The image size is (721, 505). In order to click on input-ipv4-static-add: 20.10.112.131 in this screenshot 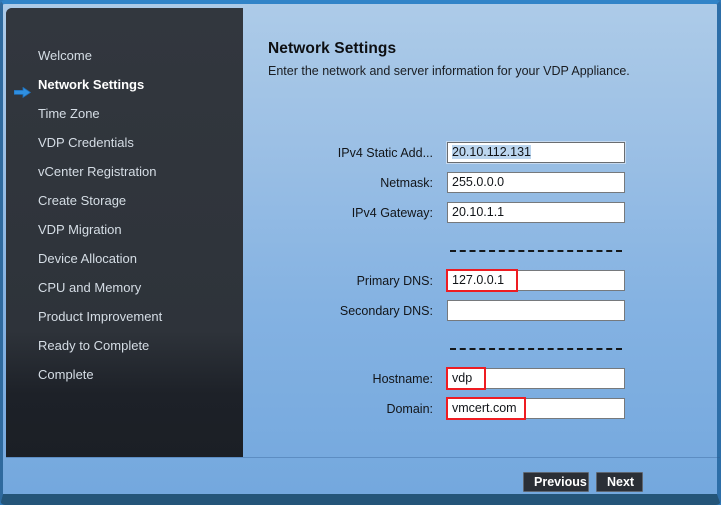, I will do `click(536, 152)`.